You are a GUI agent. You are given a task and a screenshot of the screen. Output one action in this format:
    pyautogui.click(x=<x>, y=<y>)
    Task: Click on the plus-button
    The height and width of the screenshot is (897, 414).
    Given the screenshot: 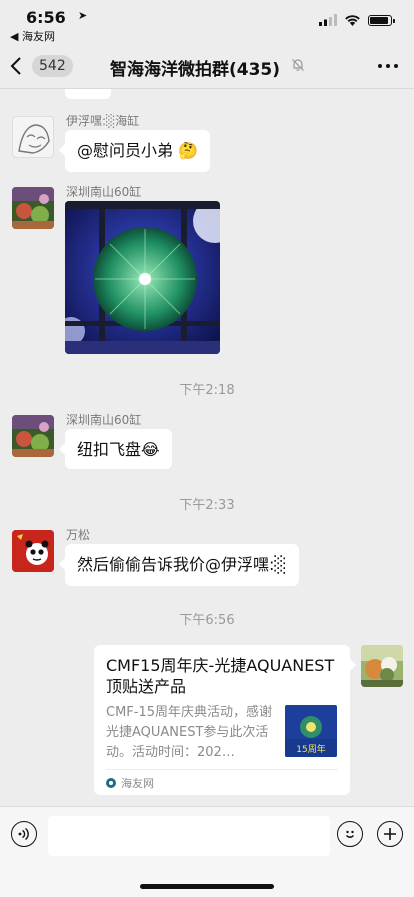 What is the action you would take?
    pyautogui.click(x=390, y=834)
    